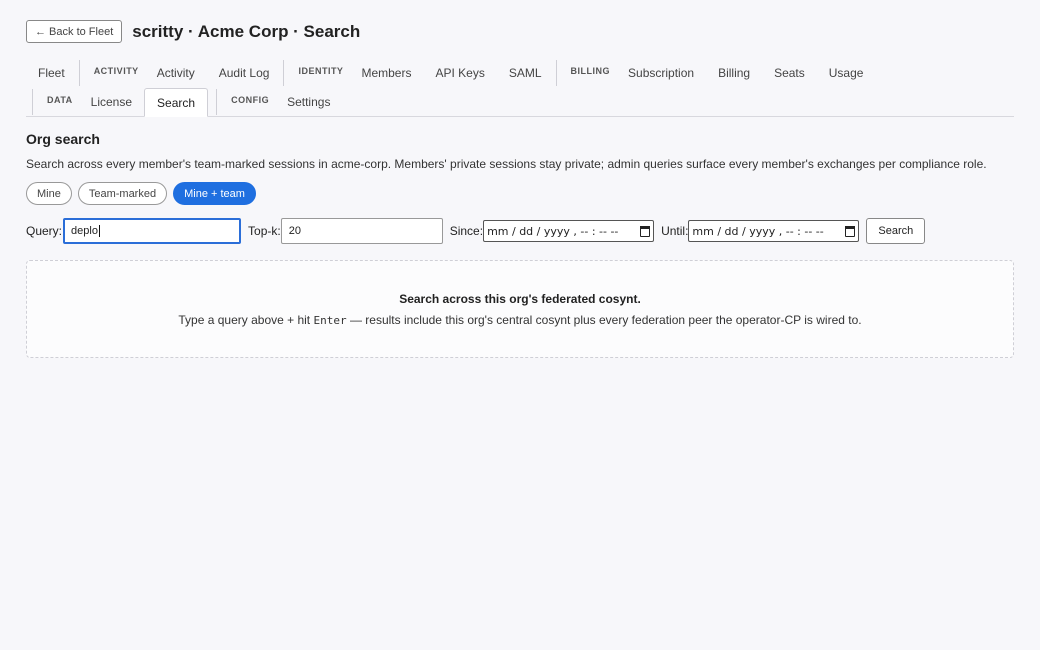 This screenshot has width=1040, height=650. Describe the element at coordinates (99, 231) in the screenshot. I see `text-caret` at that location.